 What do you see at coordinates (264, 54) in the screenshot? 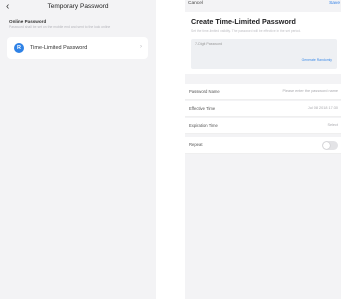
I see `password-field: 7-Digit Password Generate Randomly` at bounding box center [264, 54].